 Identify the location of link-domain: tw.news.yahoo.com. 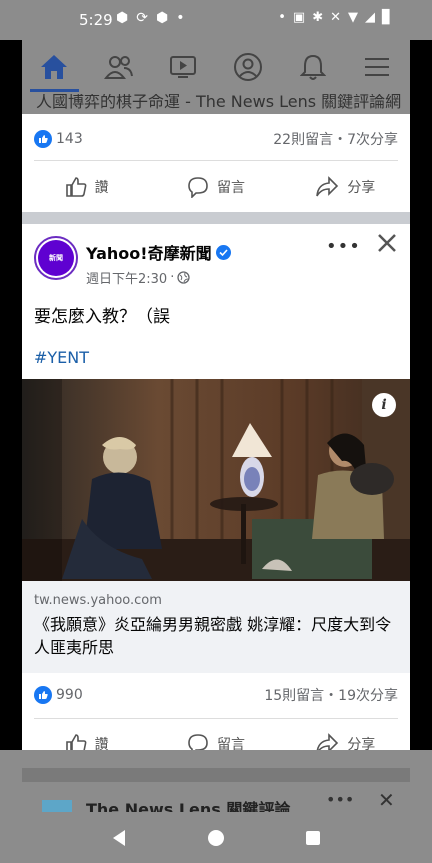
(98, 600).